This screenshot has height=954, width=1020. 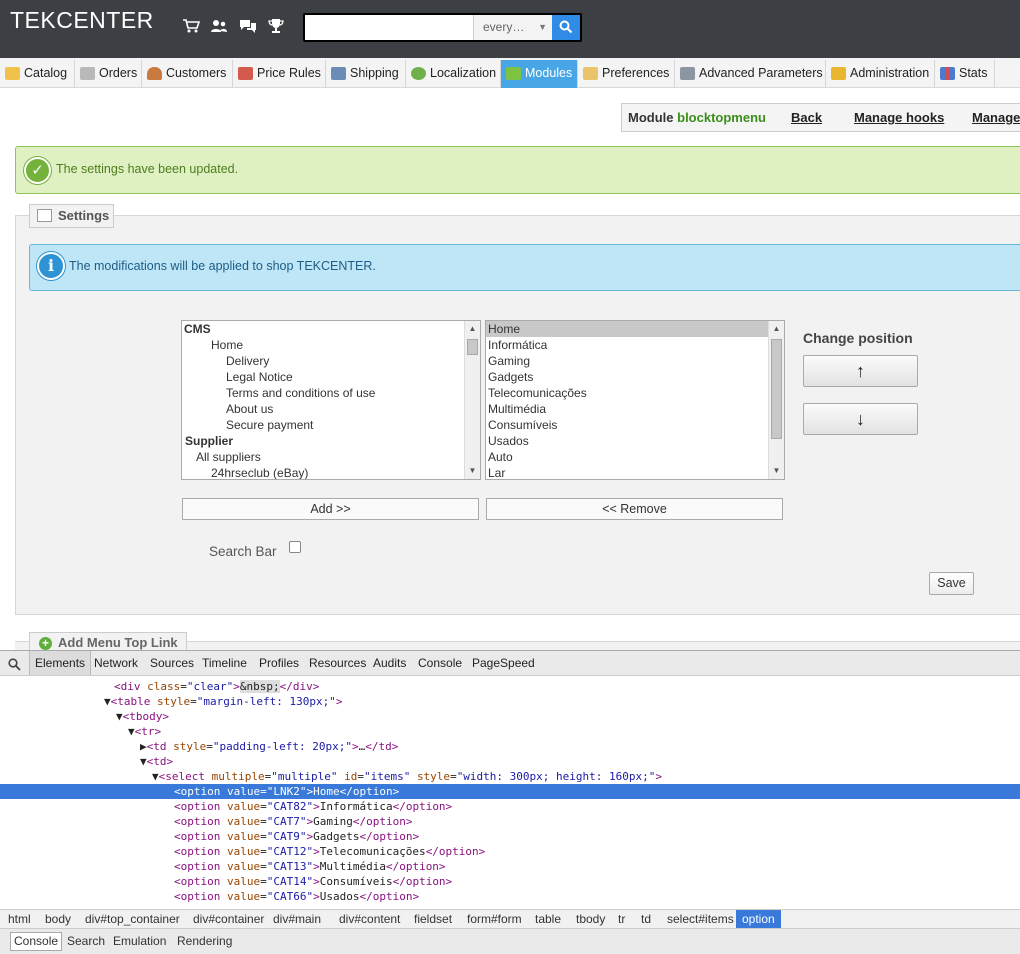 I want to click on devtools-tab-network: Network, so click(x=116, y=663).